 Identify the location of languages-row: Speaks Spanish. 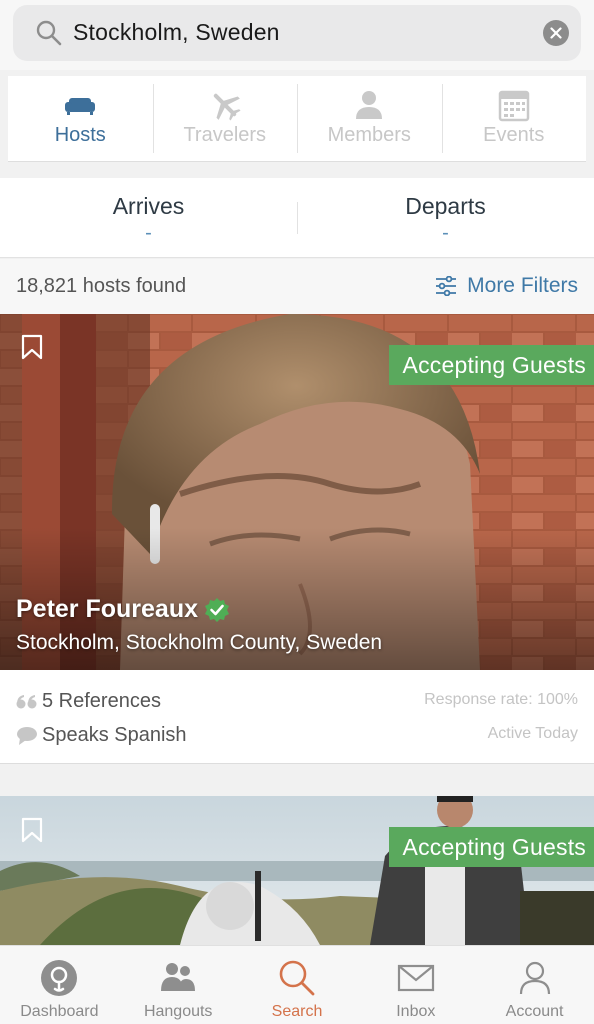
(101, 735).